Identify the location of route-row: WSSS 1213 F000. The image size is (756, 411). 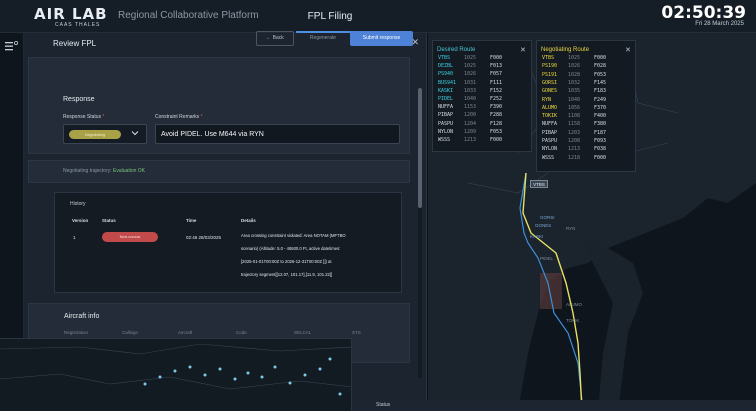
(474, 140).